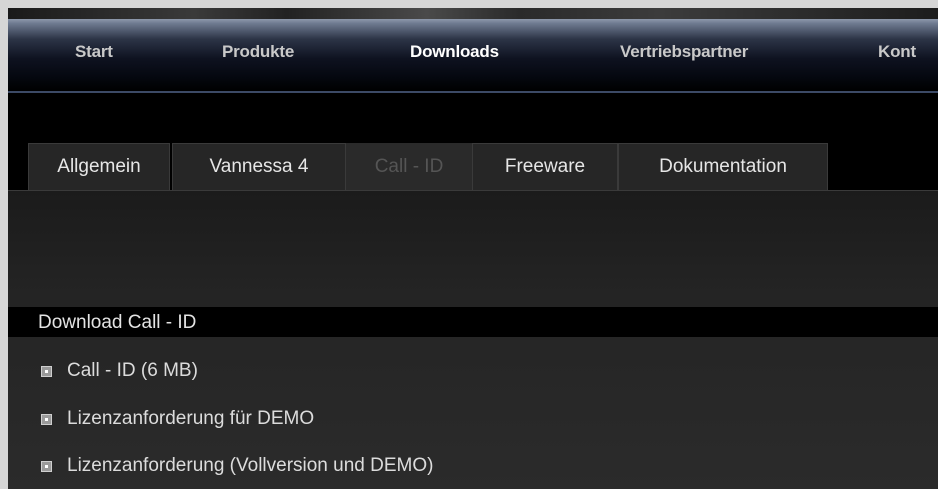 This screenshot has width=938, height=489. Describe the element at coordinates (723, 167) in the screenshot. I see `tab-dokumentation: Dokumentation` at that location.